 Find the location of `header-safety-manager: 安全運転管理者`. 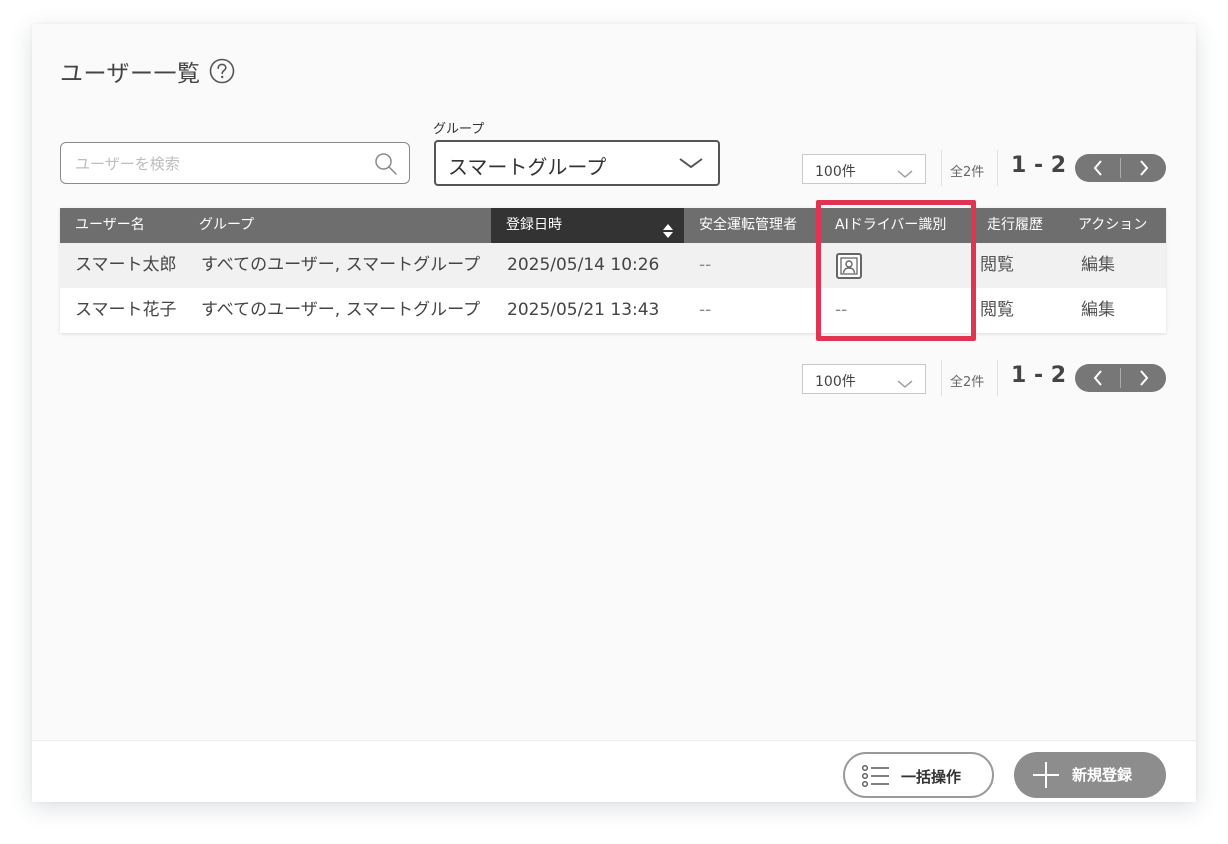

header-safety-manager: 安全運転管理者 is located at coordinates (752, 225).